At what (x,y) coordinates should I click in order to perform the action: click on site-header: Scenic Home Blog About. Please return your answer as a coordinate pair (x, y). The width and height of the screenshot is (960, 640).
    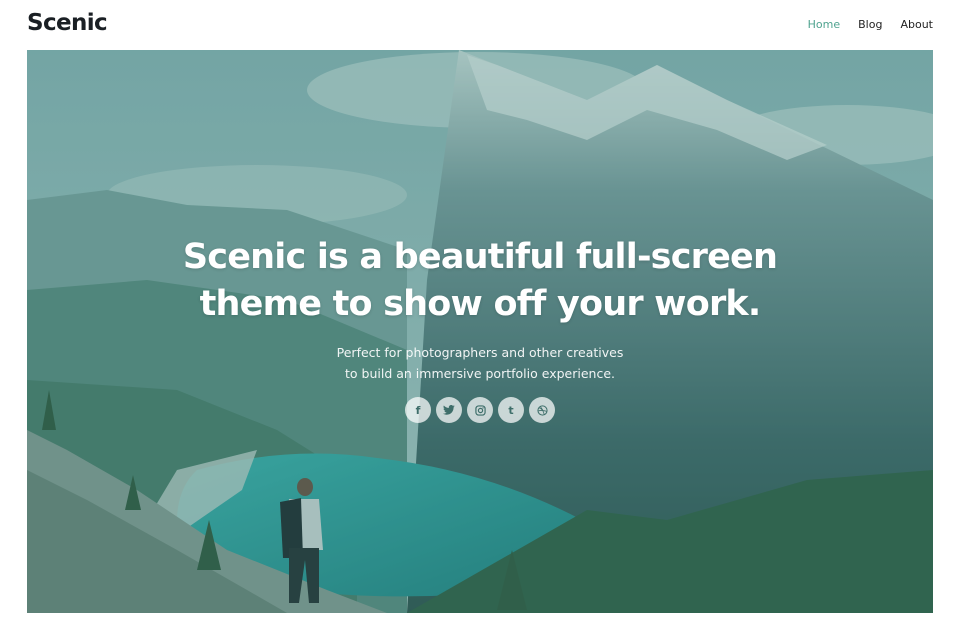
    Looking at the image, I should click on (480, 25).